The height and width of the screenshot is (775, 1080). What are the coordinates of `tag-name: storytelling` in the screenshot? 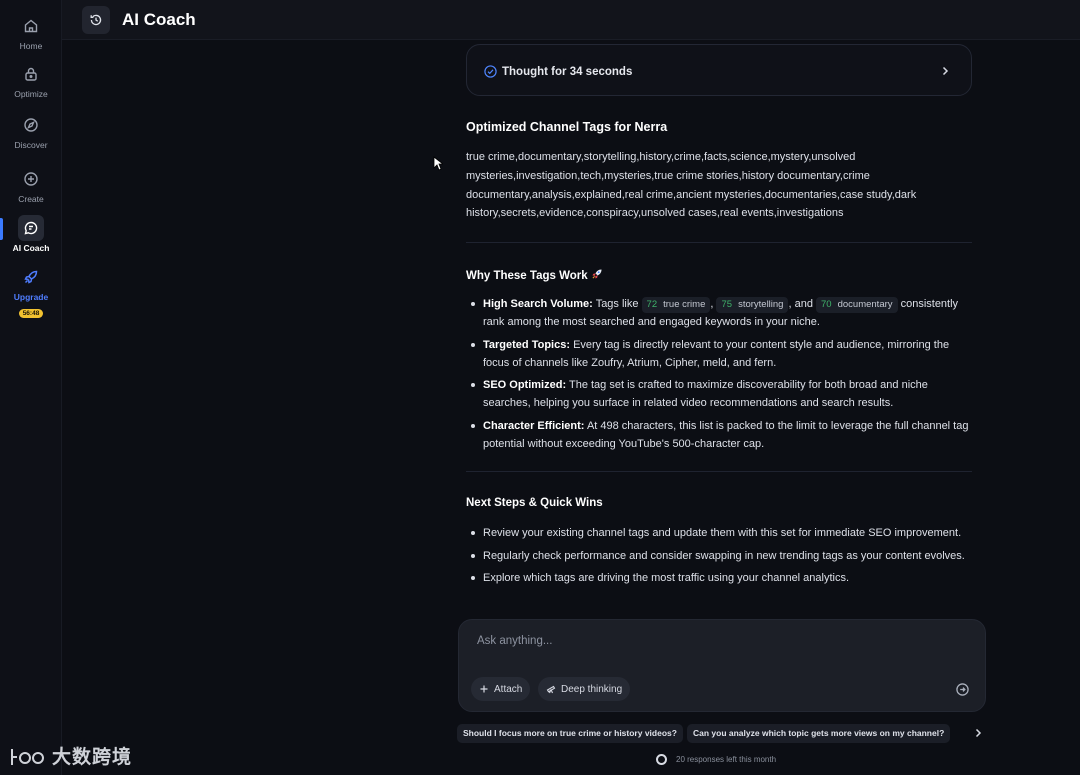 It's located at (761, 304).